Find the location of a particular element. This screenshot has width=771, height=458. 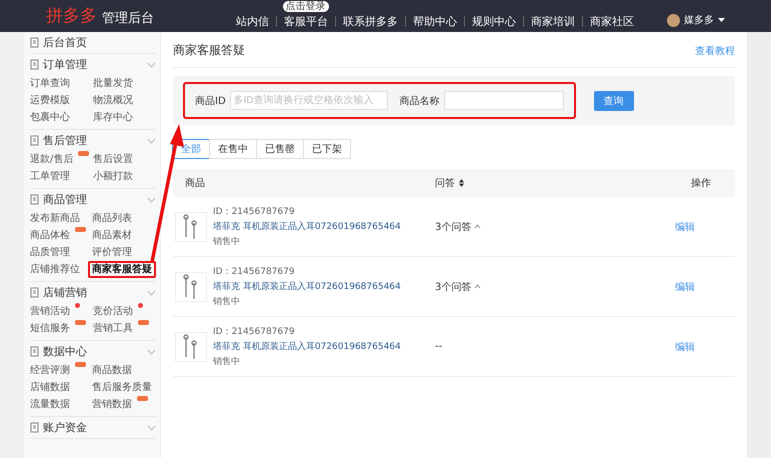

field-label: 商品名称 is located at coordinates (420, 101).